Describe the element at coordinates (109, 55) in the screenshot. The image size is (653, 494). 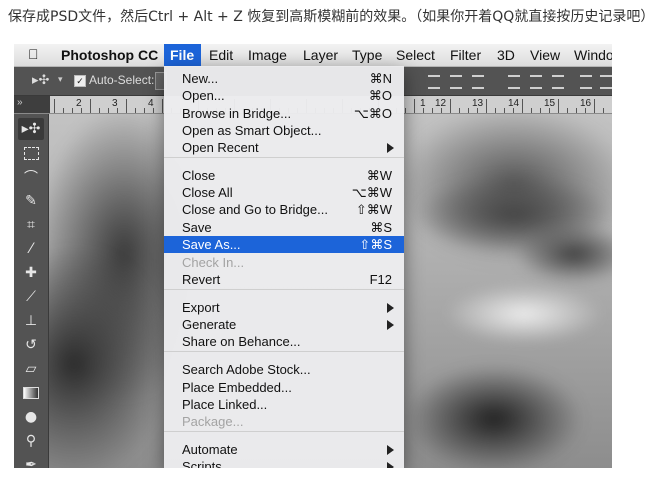
I see `app-name: Photoshop CC` at that location.